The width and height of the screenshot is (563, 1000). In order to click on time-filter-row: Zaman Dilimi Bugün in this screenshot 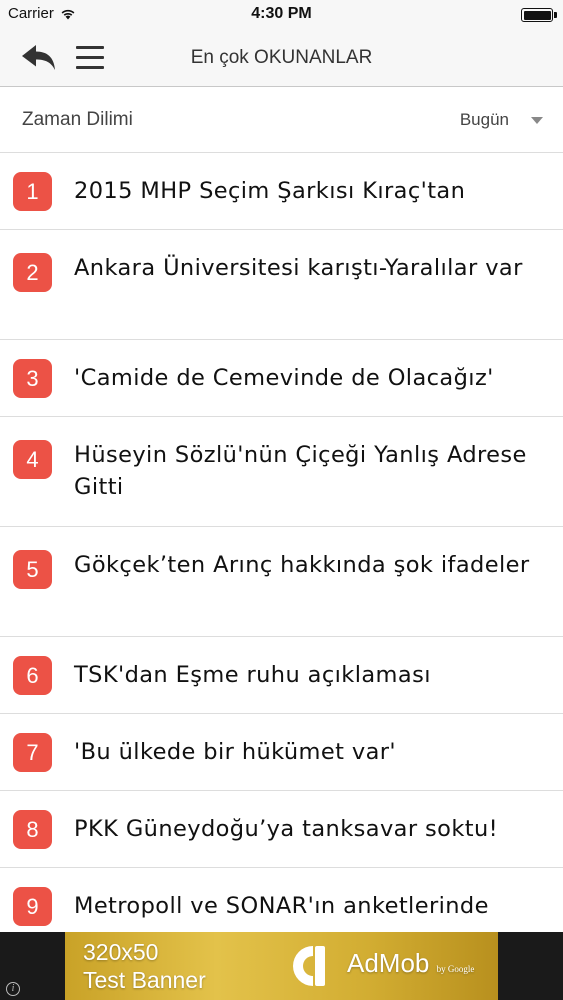, I will do `click(281, 120)`.